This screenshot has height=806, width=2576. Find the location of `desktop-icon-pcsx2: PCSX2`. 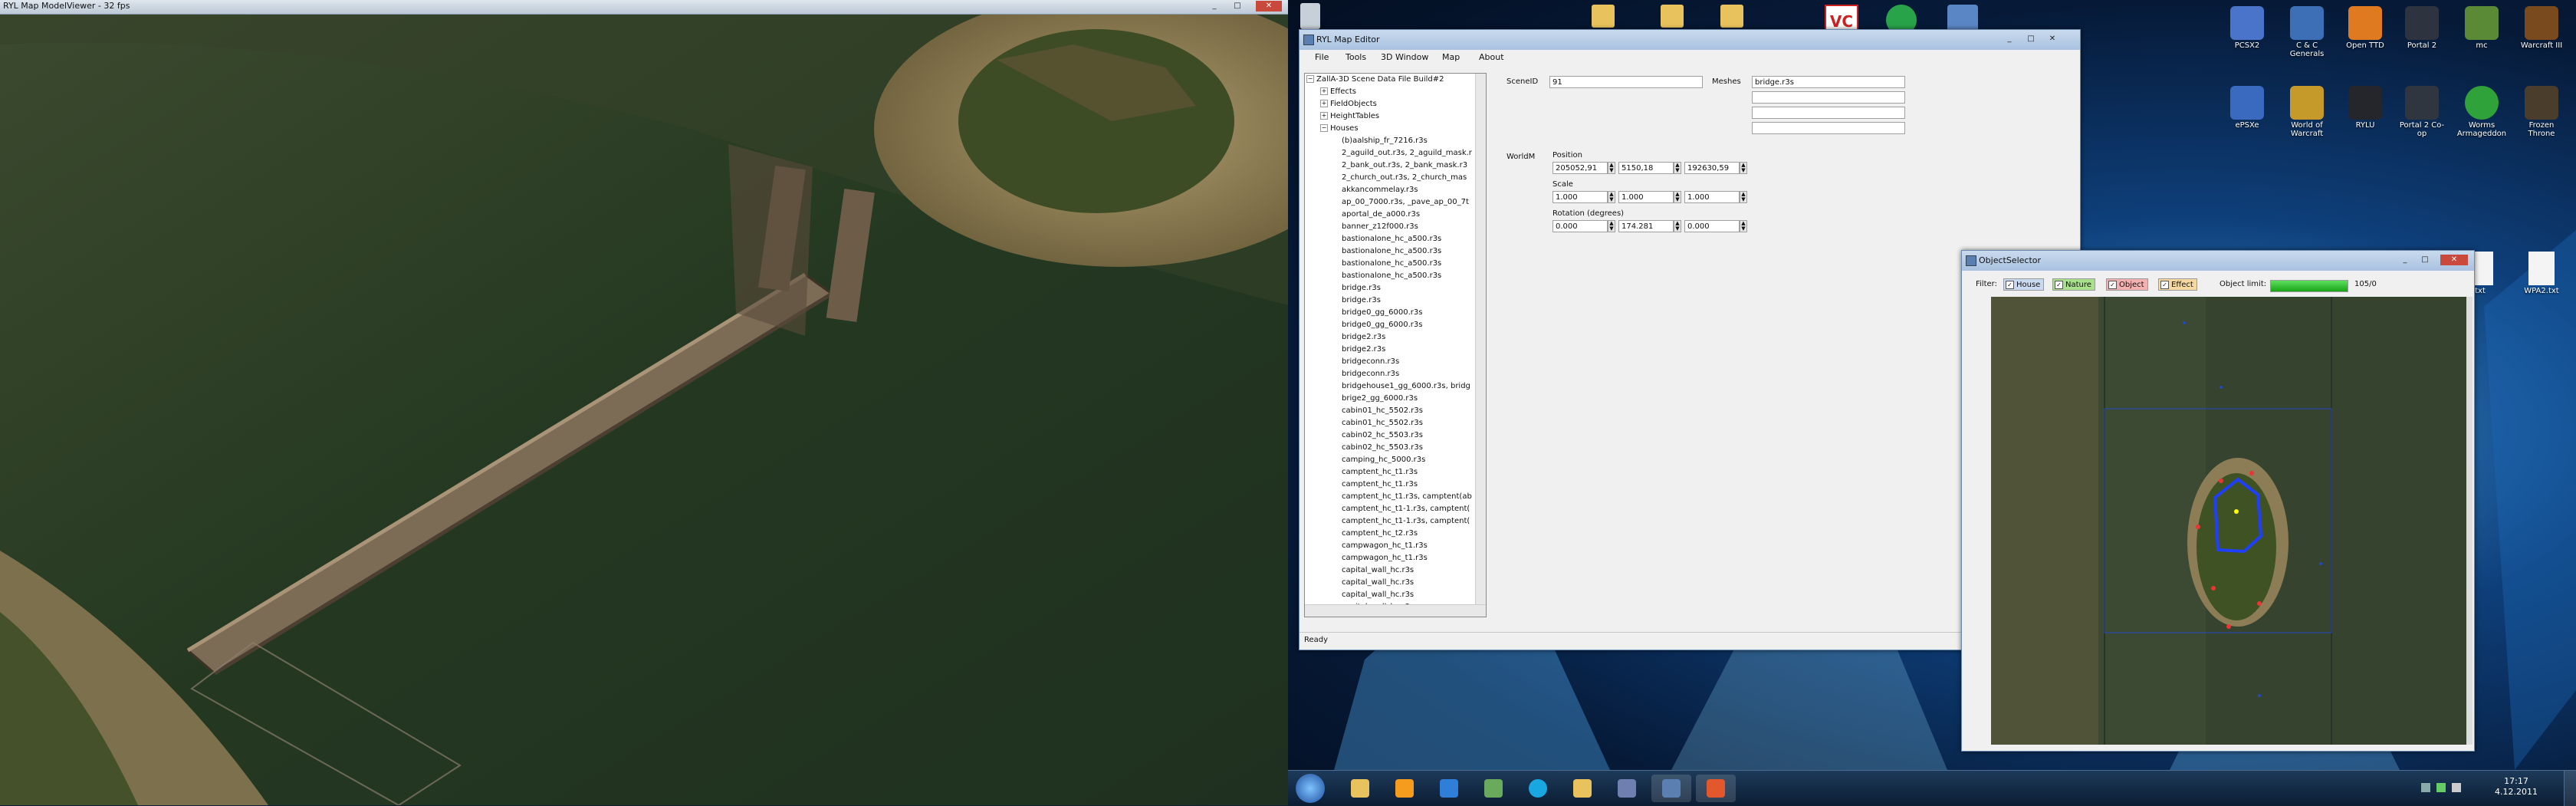

desktop-icon-pcsx2: PCSX2 is located at coordinates (2247, 28).